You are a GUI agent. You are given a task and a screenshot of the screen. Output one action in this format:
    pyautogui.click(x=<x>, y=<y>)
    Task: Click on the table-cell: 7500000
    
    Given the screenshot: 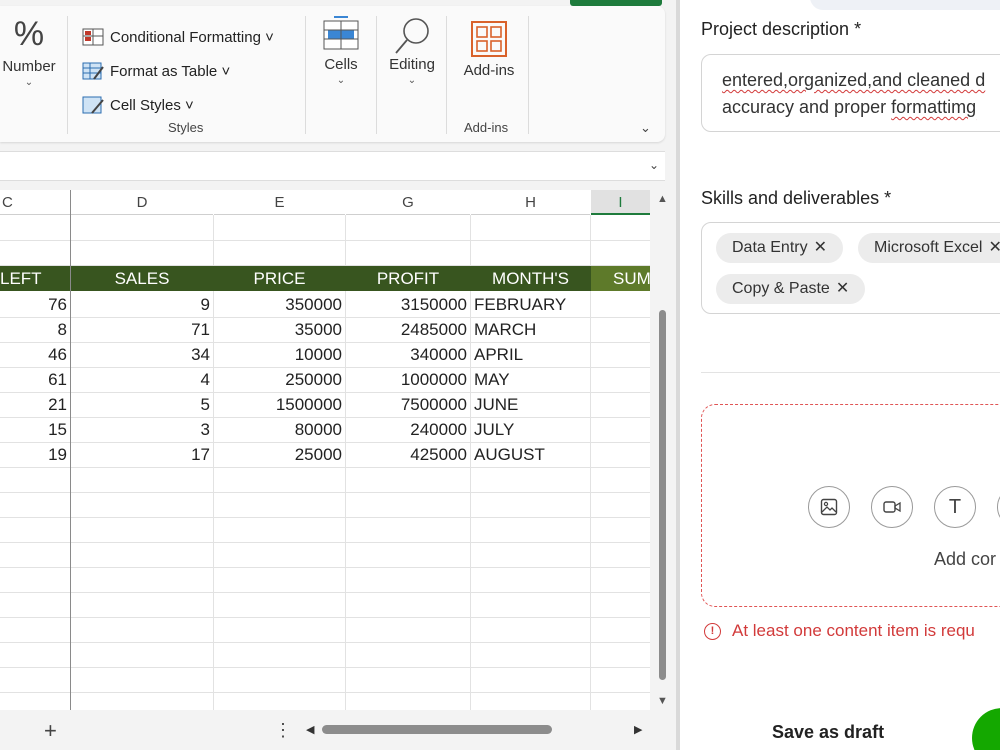 What is the action you would take?
    pyautogui.click(x=408, y=404)
    